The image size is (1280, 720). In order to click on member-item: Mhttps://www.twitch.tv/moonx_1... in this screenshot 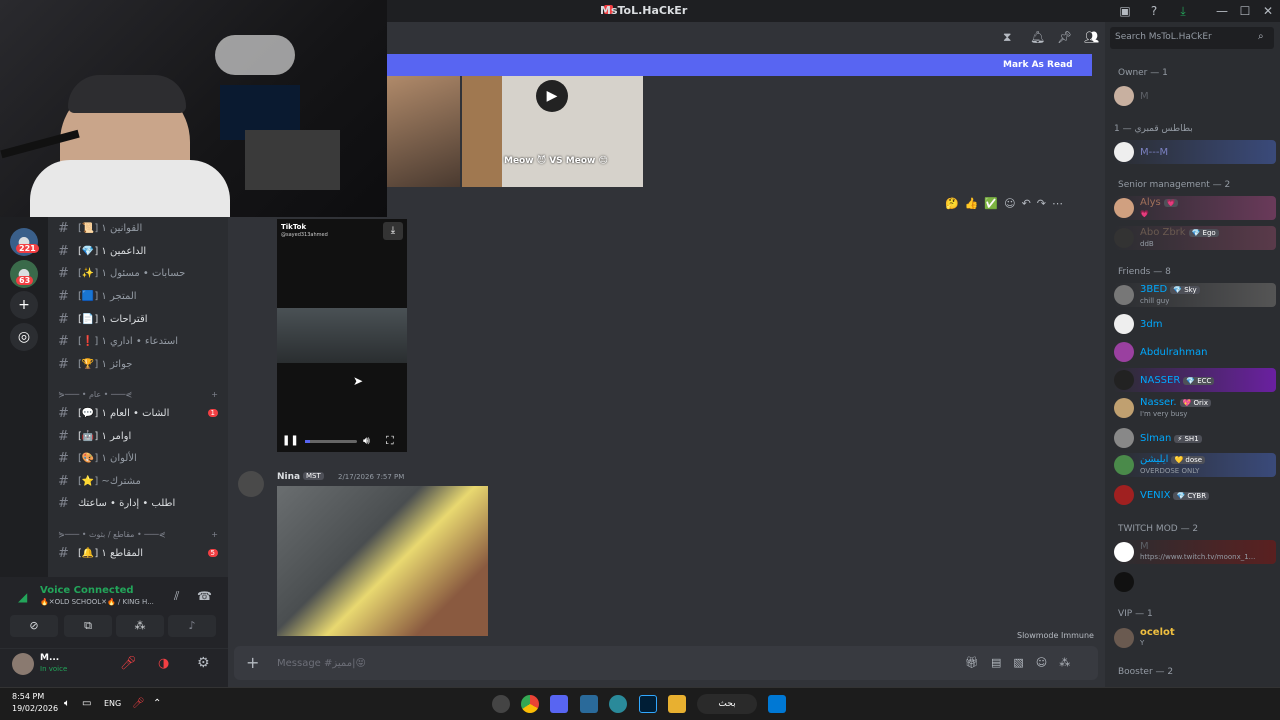, I will do `click(1195, 552)`.